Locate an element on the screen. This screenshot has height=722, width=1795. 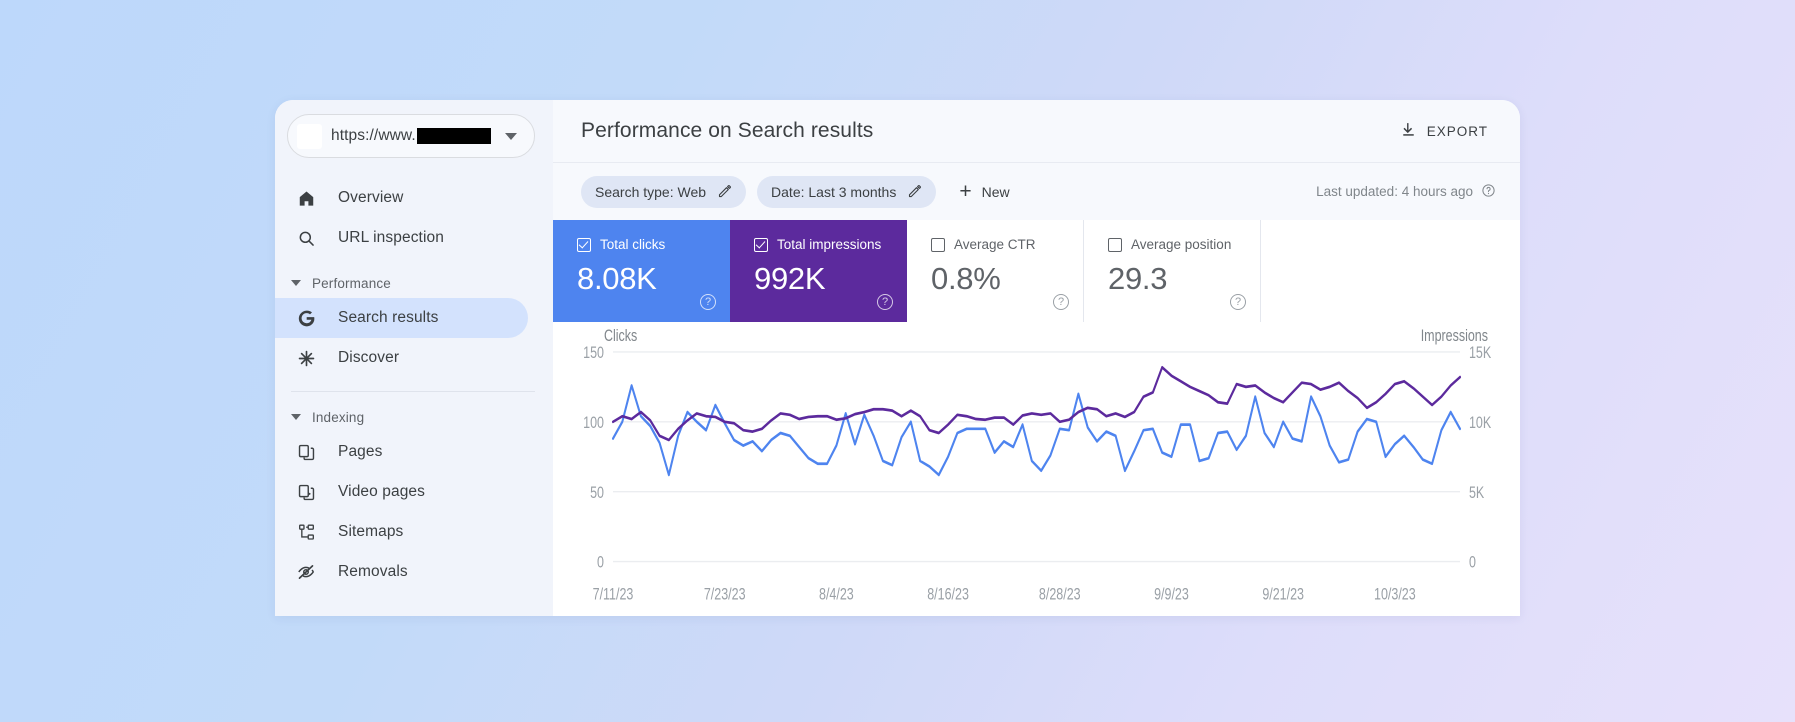
y-axis-title: Clicks is located at coordinates (620, 335).